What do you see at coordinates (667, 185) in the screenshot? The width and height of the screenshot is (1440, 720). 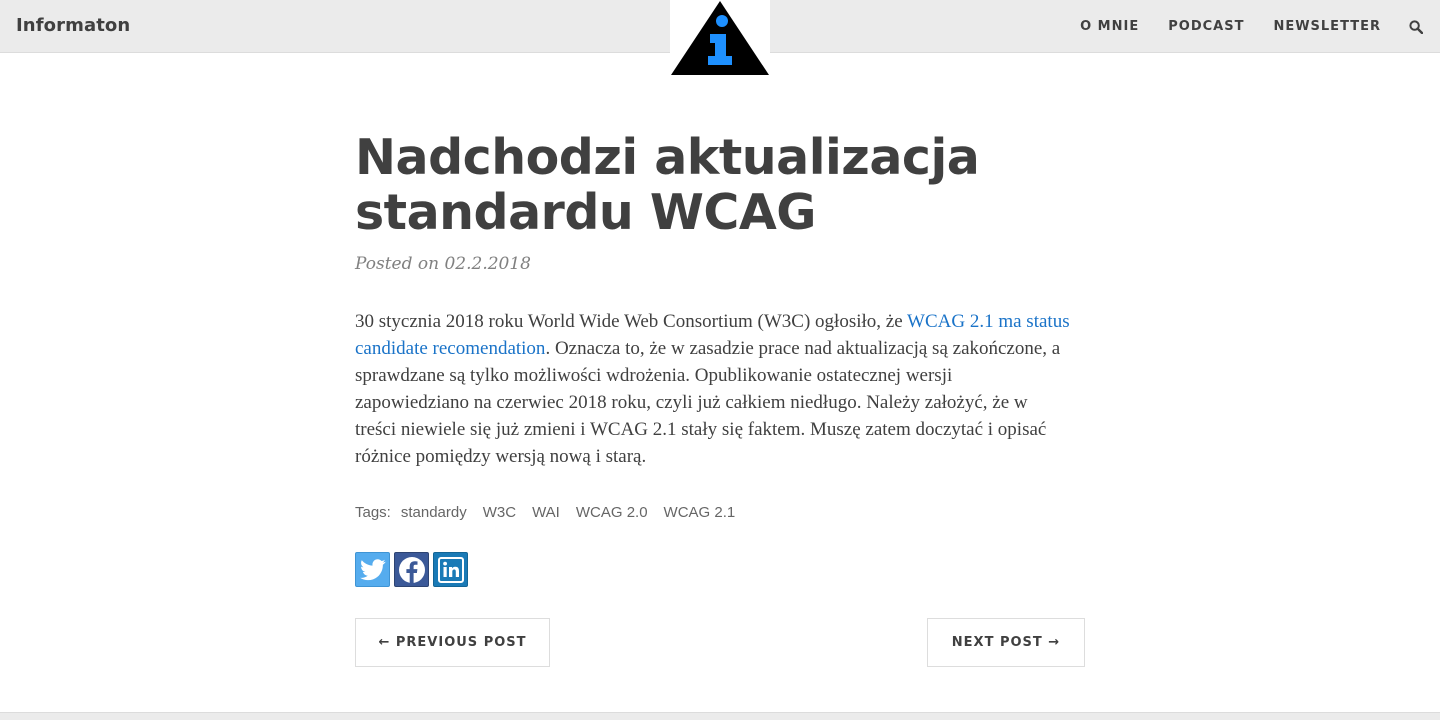 I see `post-title: Nadchodzi aktualizacja standardu WCAG` at bounding box center [667, 185].